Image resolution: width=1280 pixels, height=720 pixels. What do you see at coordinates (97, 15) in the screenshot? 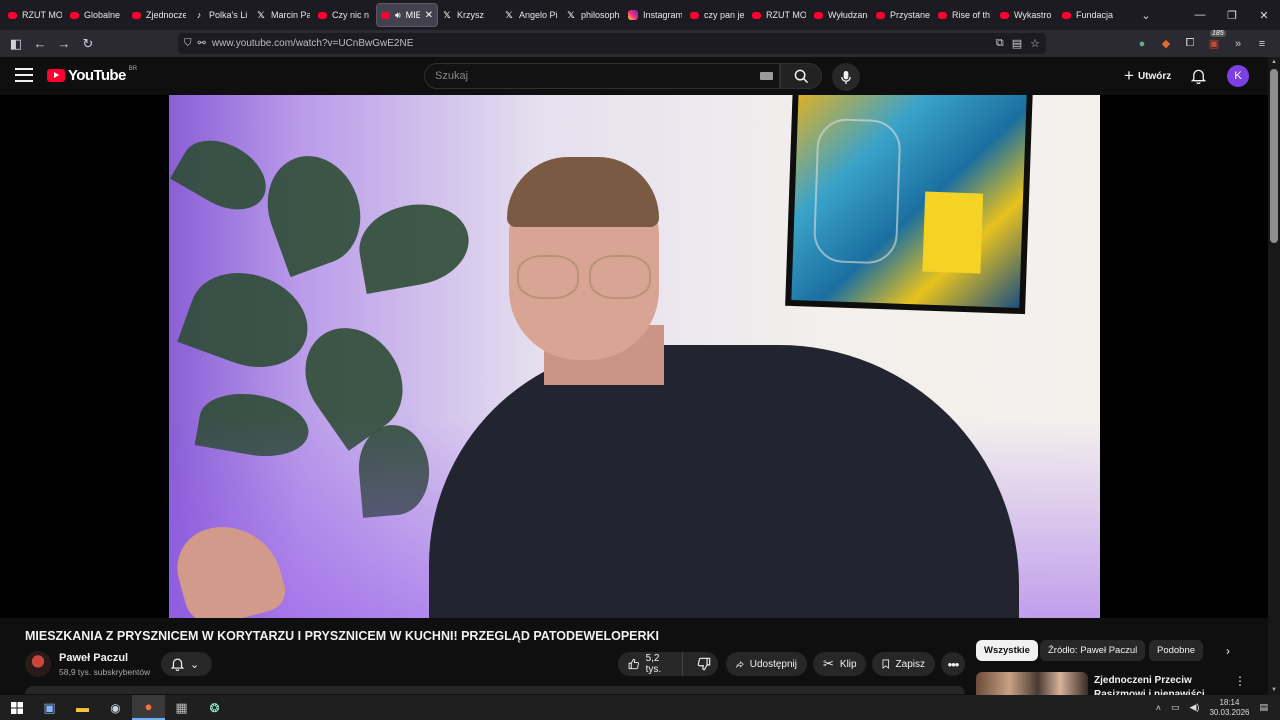
I see `browser-tab: Globalne` at bounding box center [97, 15].